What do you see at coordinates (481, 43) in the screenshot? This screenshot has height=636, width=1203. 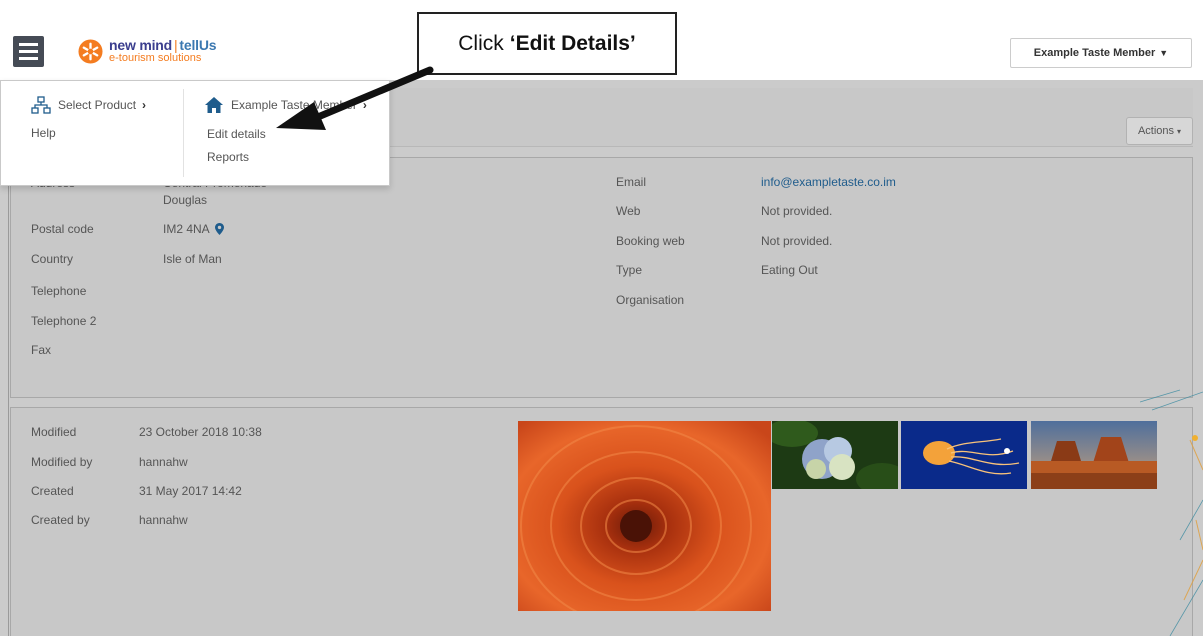 I see `callout-prefix: Click` at bounding box center [481, 43].